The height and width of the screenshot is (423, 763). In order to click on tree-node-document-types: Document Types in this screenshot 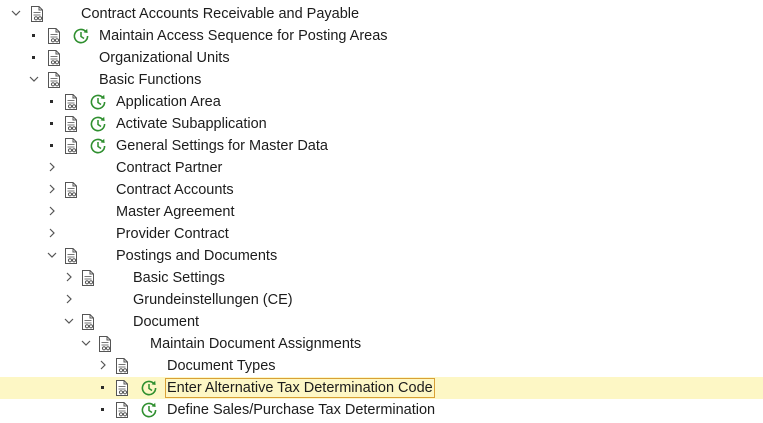, I will do `click(381, 366)`.